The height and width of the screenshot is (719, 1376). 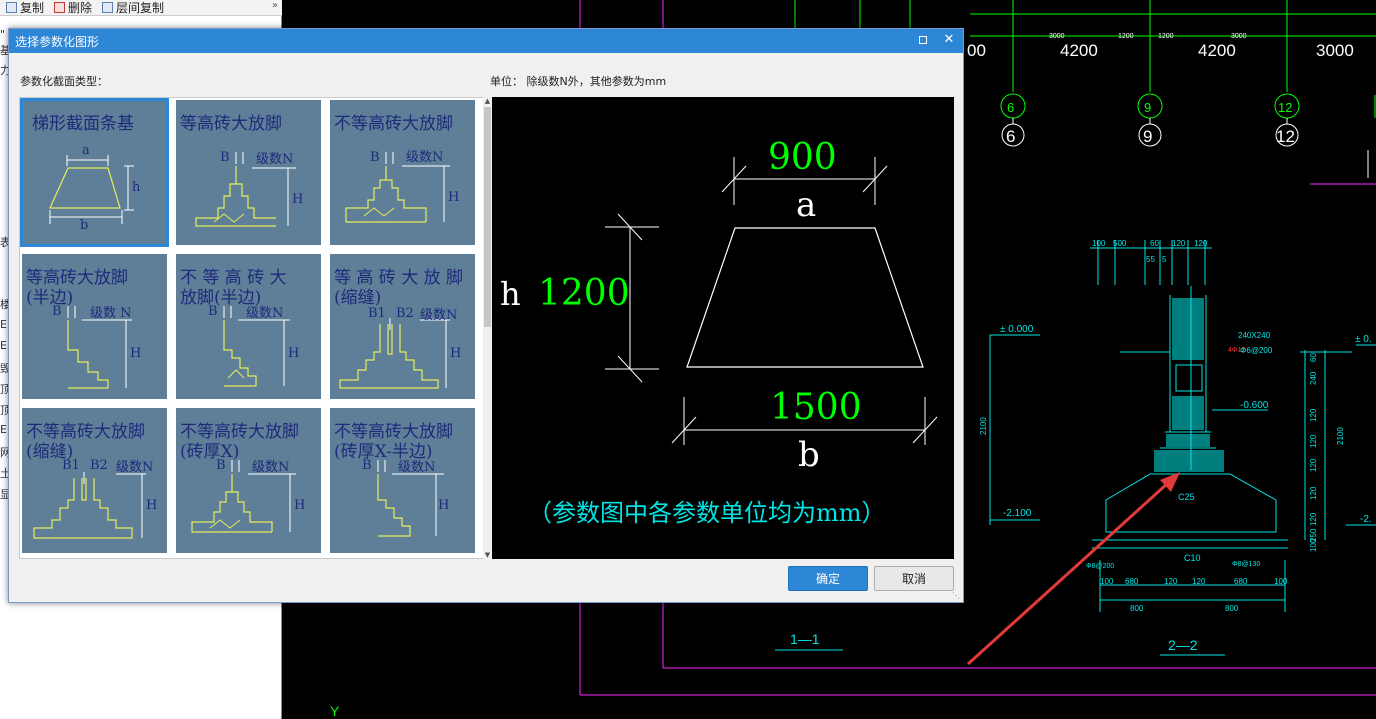 I want to click on shape-option-equal-brick-footing: 等高砖大放脚 B 级数N H, so click(x=248, y=172).